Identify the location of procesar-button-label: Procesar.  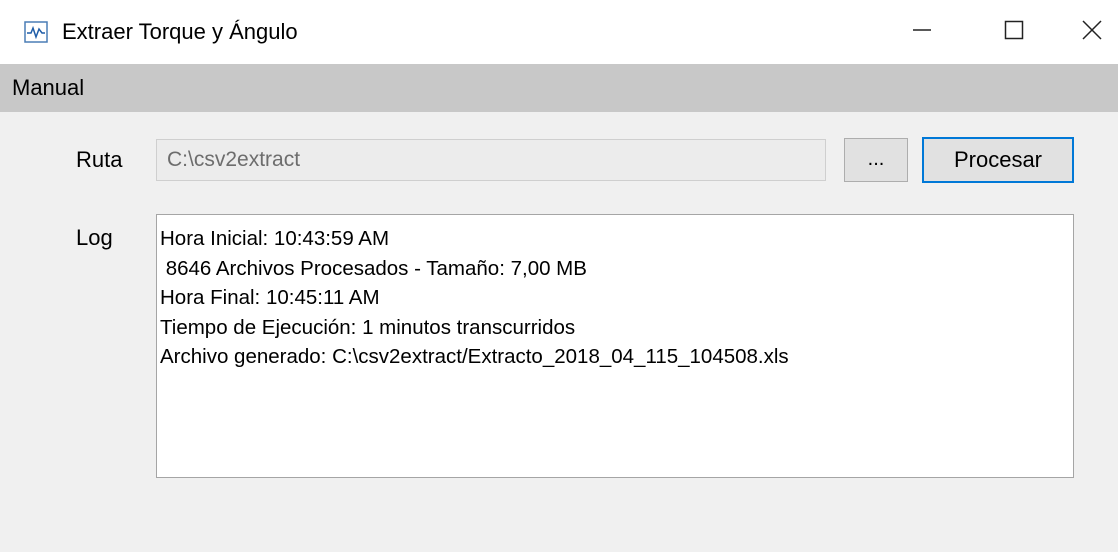
(998, 159).